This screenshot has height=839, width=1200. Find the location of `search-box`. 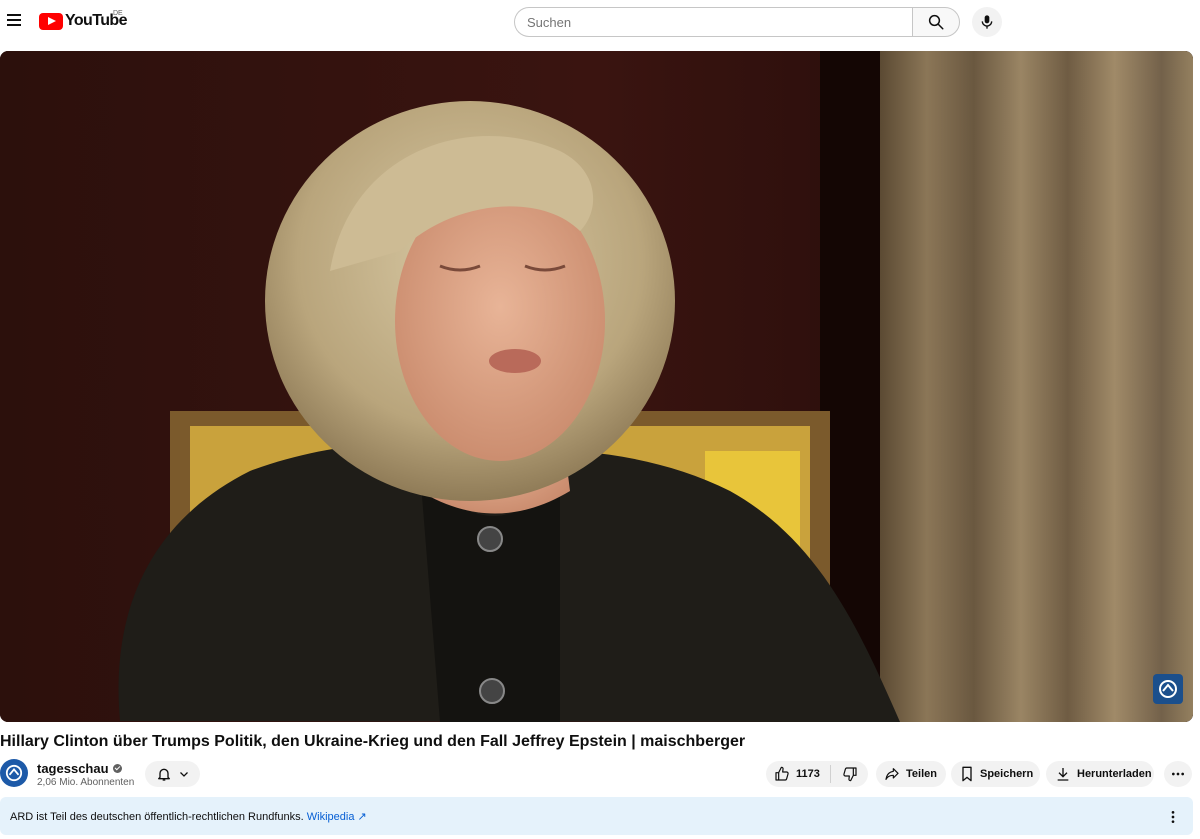

search-box is located at coordinates (713, 22).